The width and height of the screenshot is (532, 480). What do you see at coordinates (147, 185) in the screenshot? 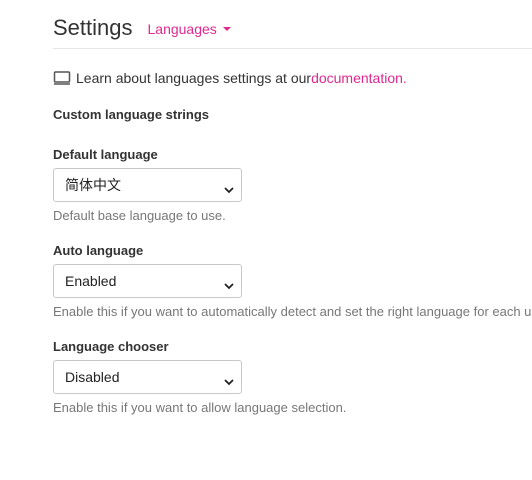
I see `default-language-select: 简体中文` at bounding box center [147, 185].